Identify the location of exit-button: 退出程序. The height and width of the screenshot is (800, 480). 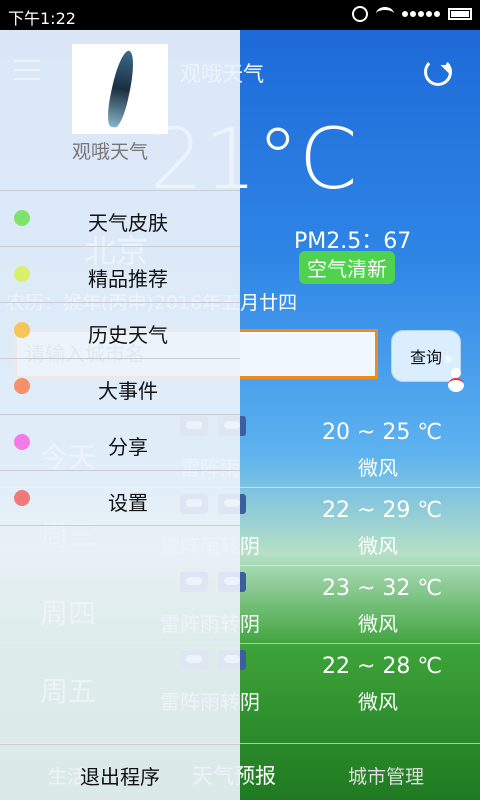
(120, 772).